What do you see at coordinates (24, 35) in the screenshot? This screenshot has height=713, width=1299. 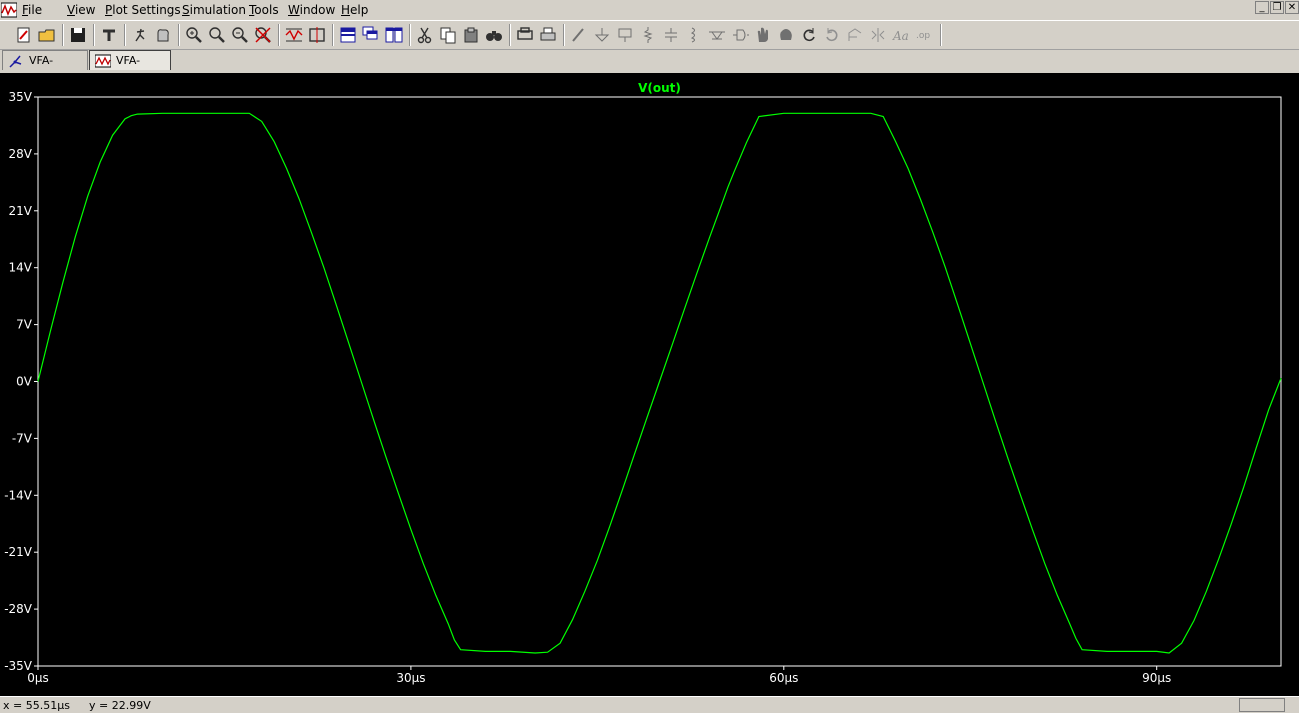 I see `new-schematic-icon` at bounding box center [24, 35].